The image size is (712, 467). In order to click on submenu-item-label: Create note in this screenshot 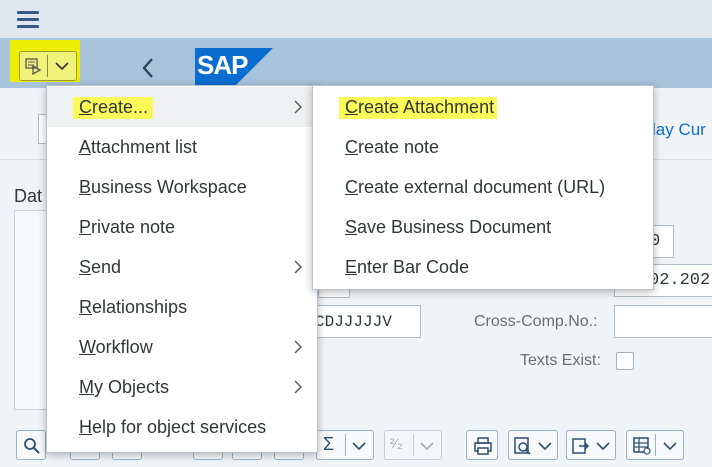, I will do `click(392, 147)`.